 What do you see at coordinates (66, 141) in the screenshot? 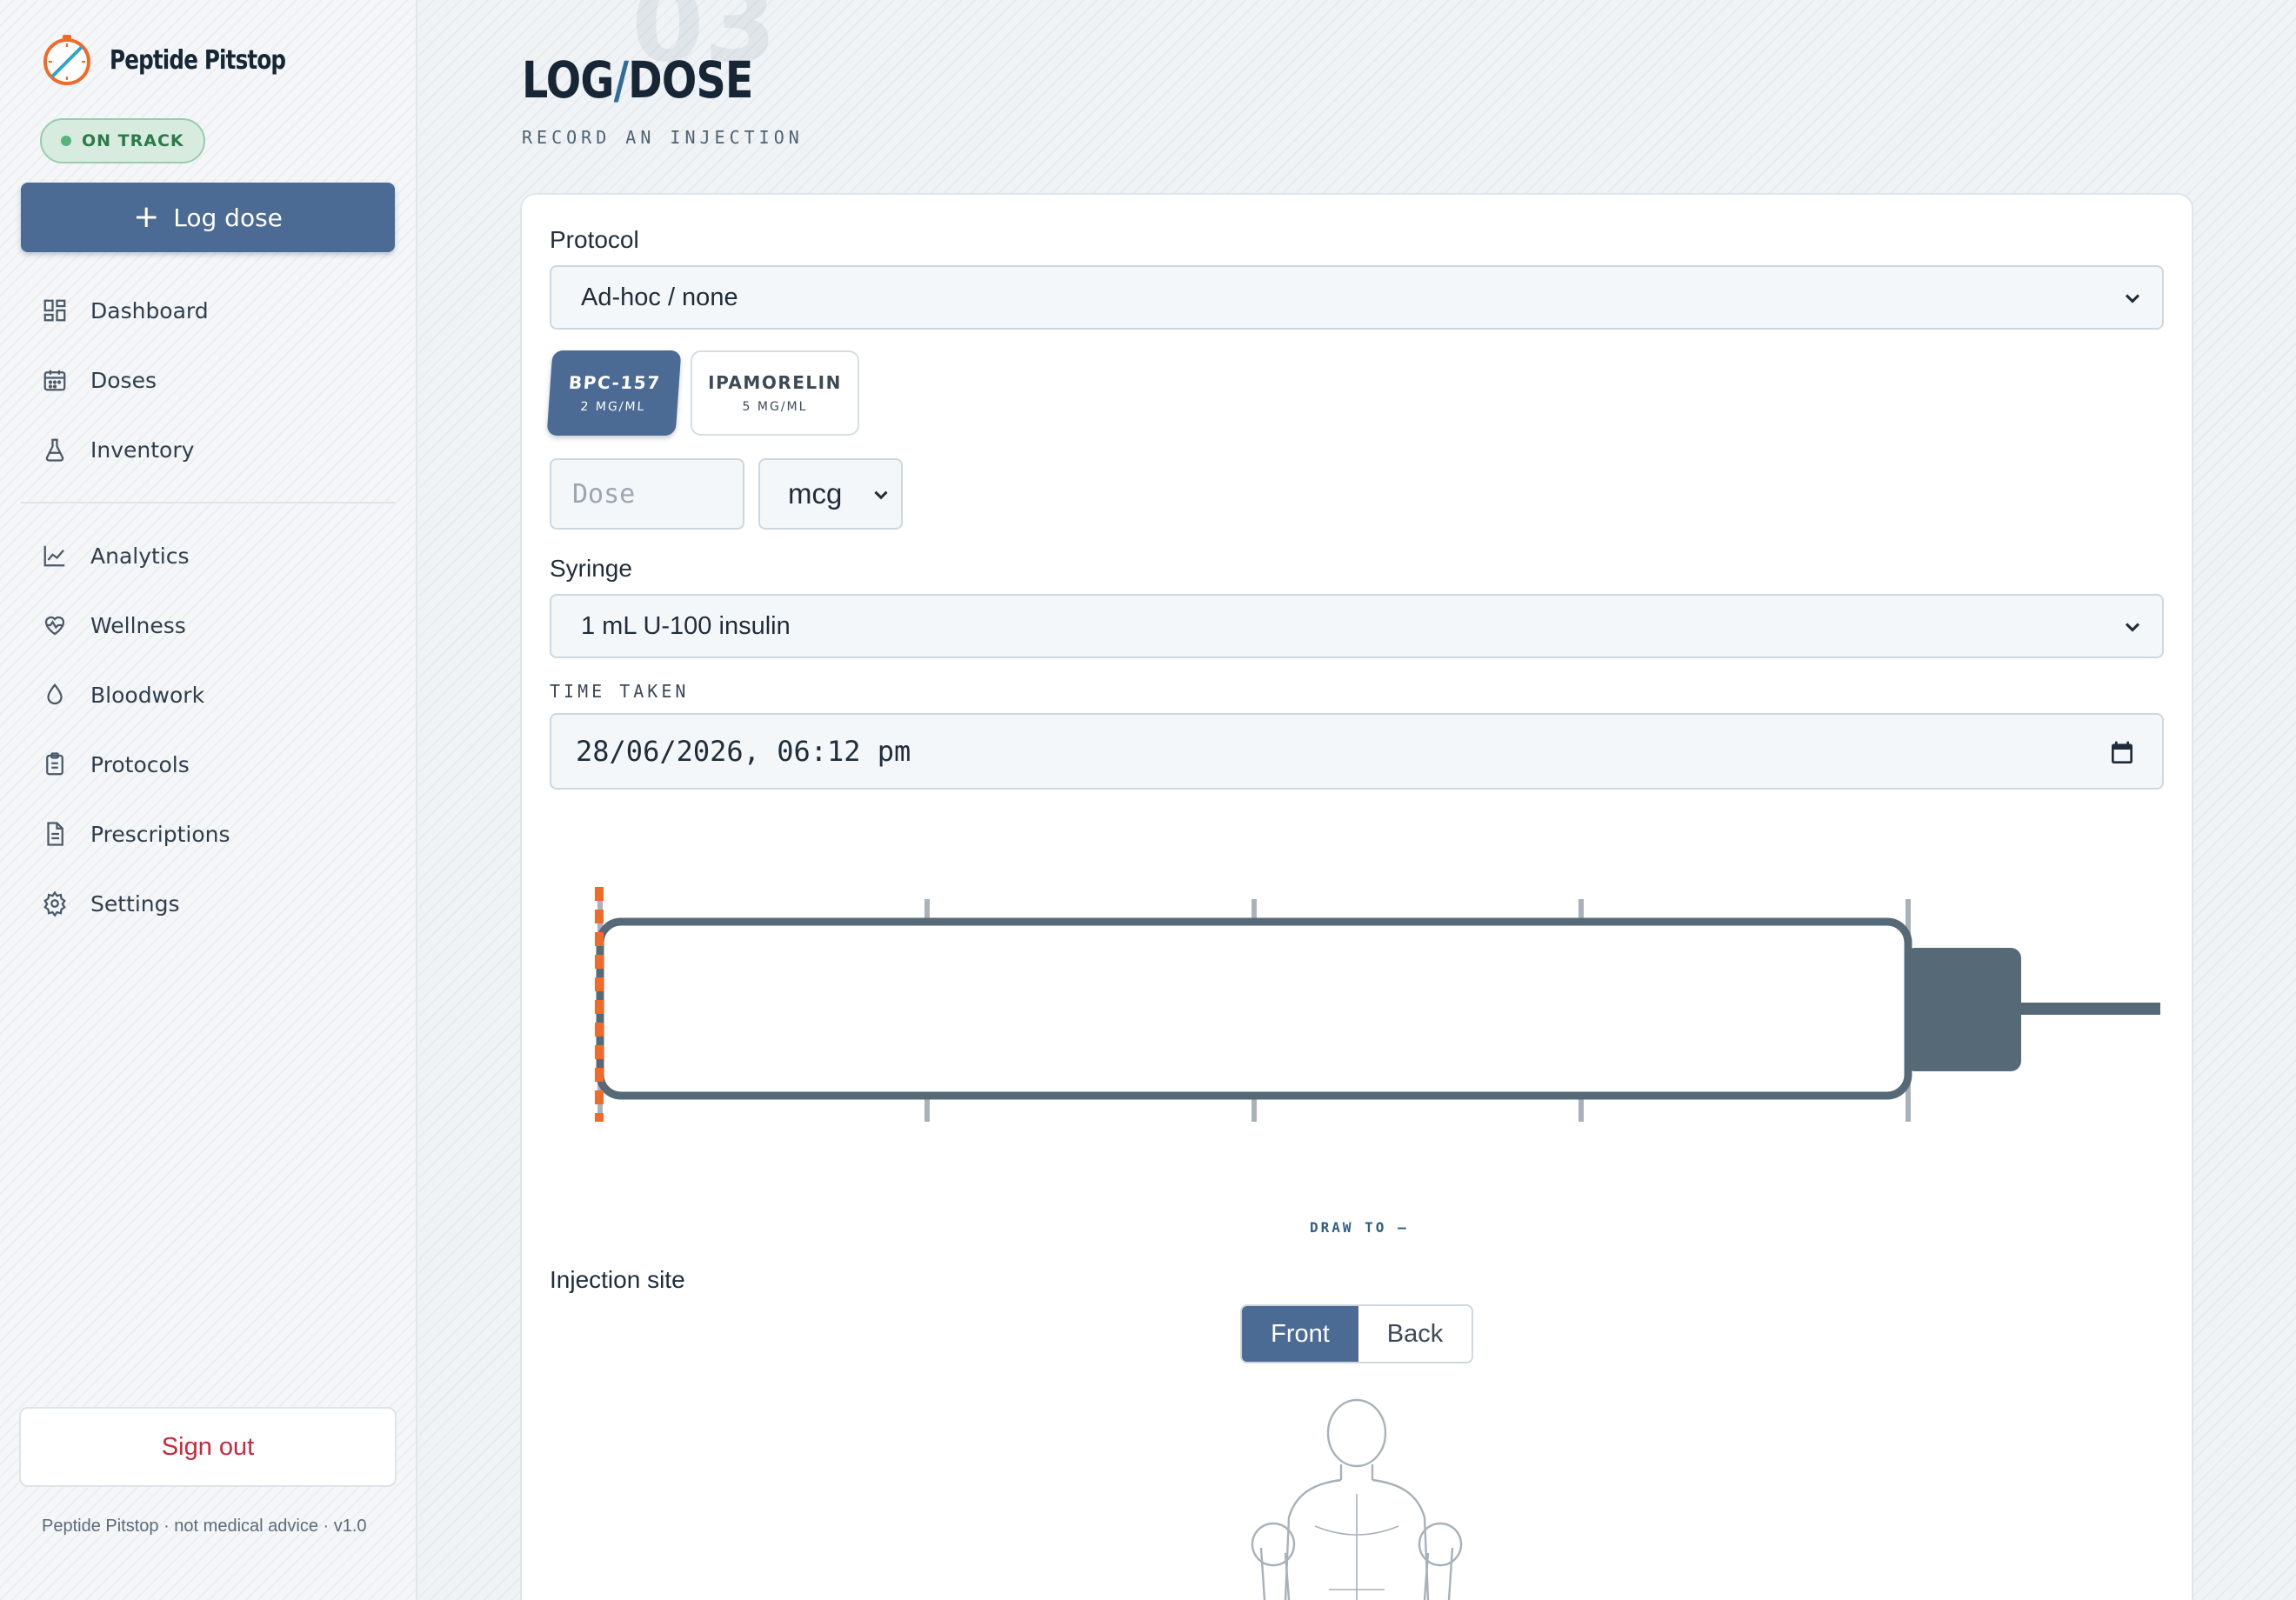
I see `status-dot-icon` at bounding box center [66, 141].